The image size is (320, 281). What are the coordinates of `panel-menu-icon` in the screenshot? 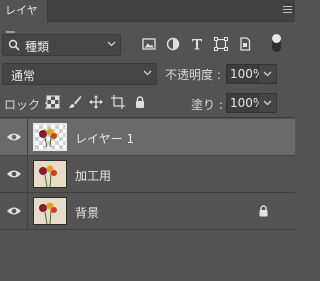 It's located at (287, 10).